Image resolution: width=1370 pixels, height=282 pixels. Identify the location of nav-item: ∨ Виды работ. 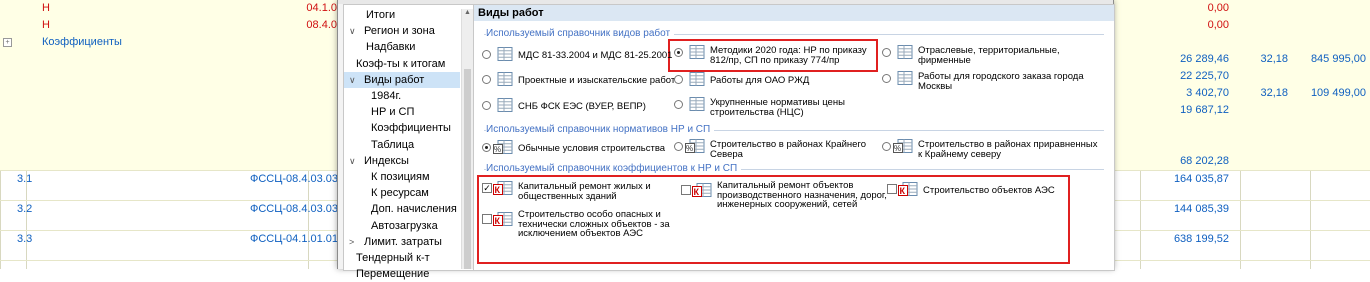
(402, 79).